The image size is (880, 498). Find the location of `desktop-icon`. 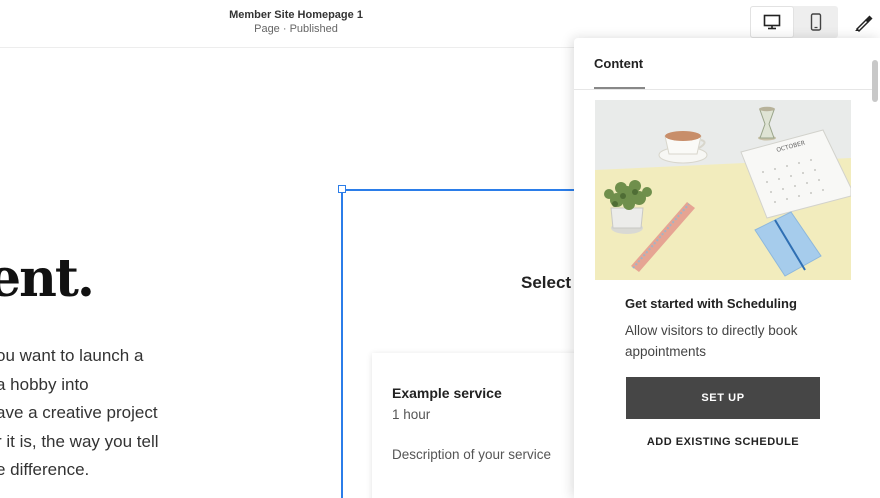

desktop-icon is located at coordinates (772, 22).